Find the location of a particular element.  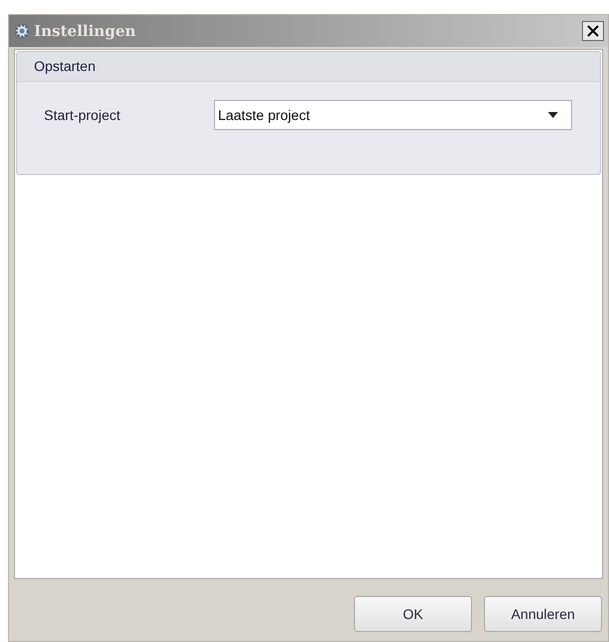

start-project-dropdown: Laatste project is located at coordinates (393, 115).